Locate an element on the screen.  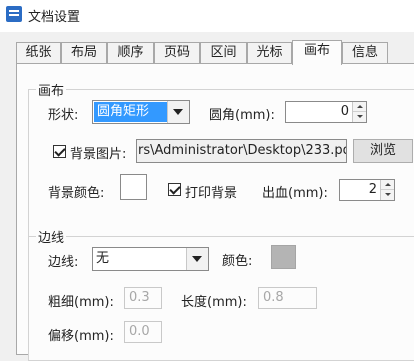
tab-range: 区间 is located at coordinates (223, 52).